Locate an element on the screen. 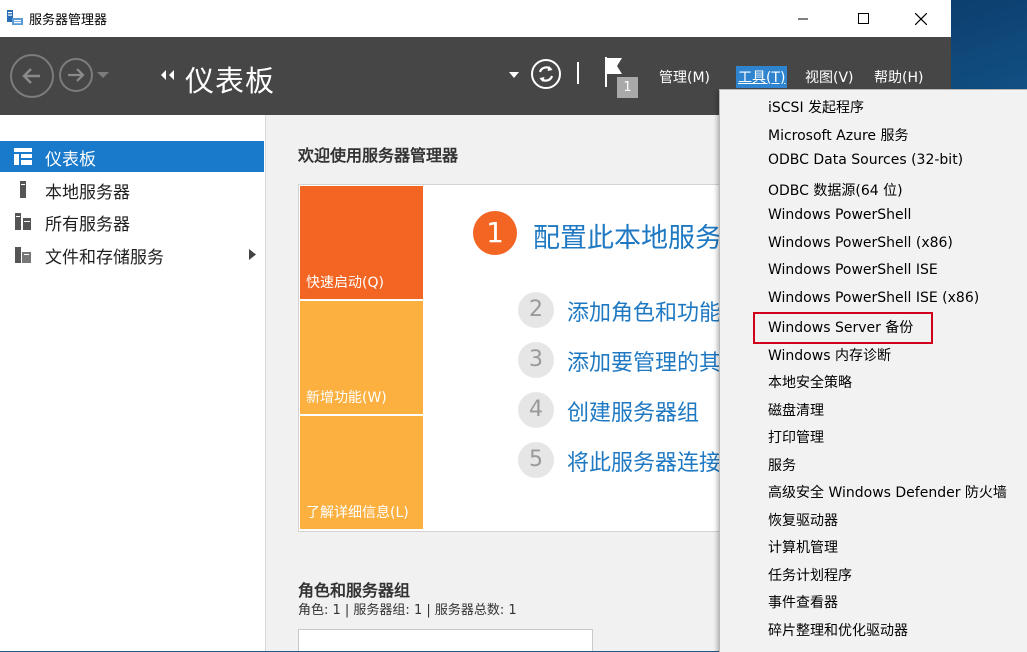 This screenshot has width=1027, height=652. menu-item-print-management: 打印管理 is located at coordinates (873, 436).